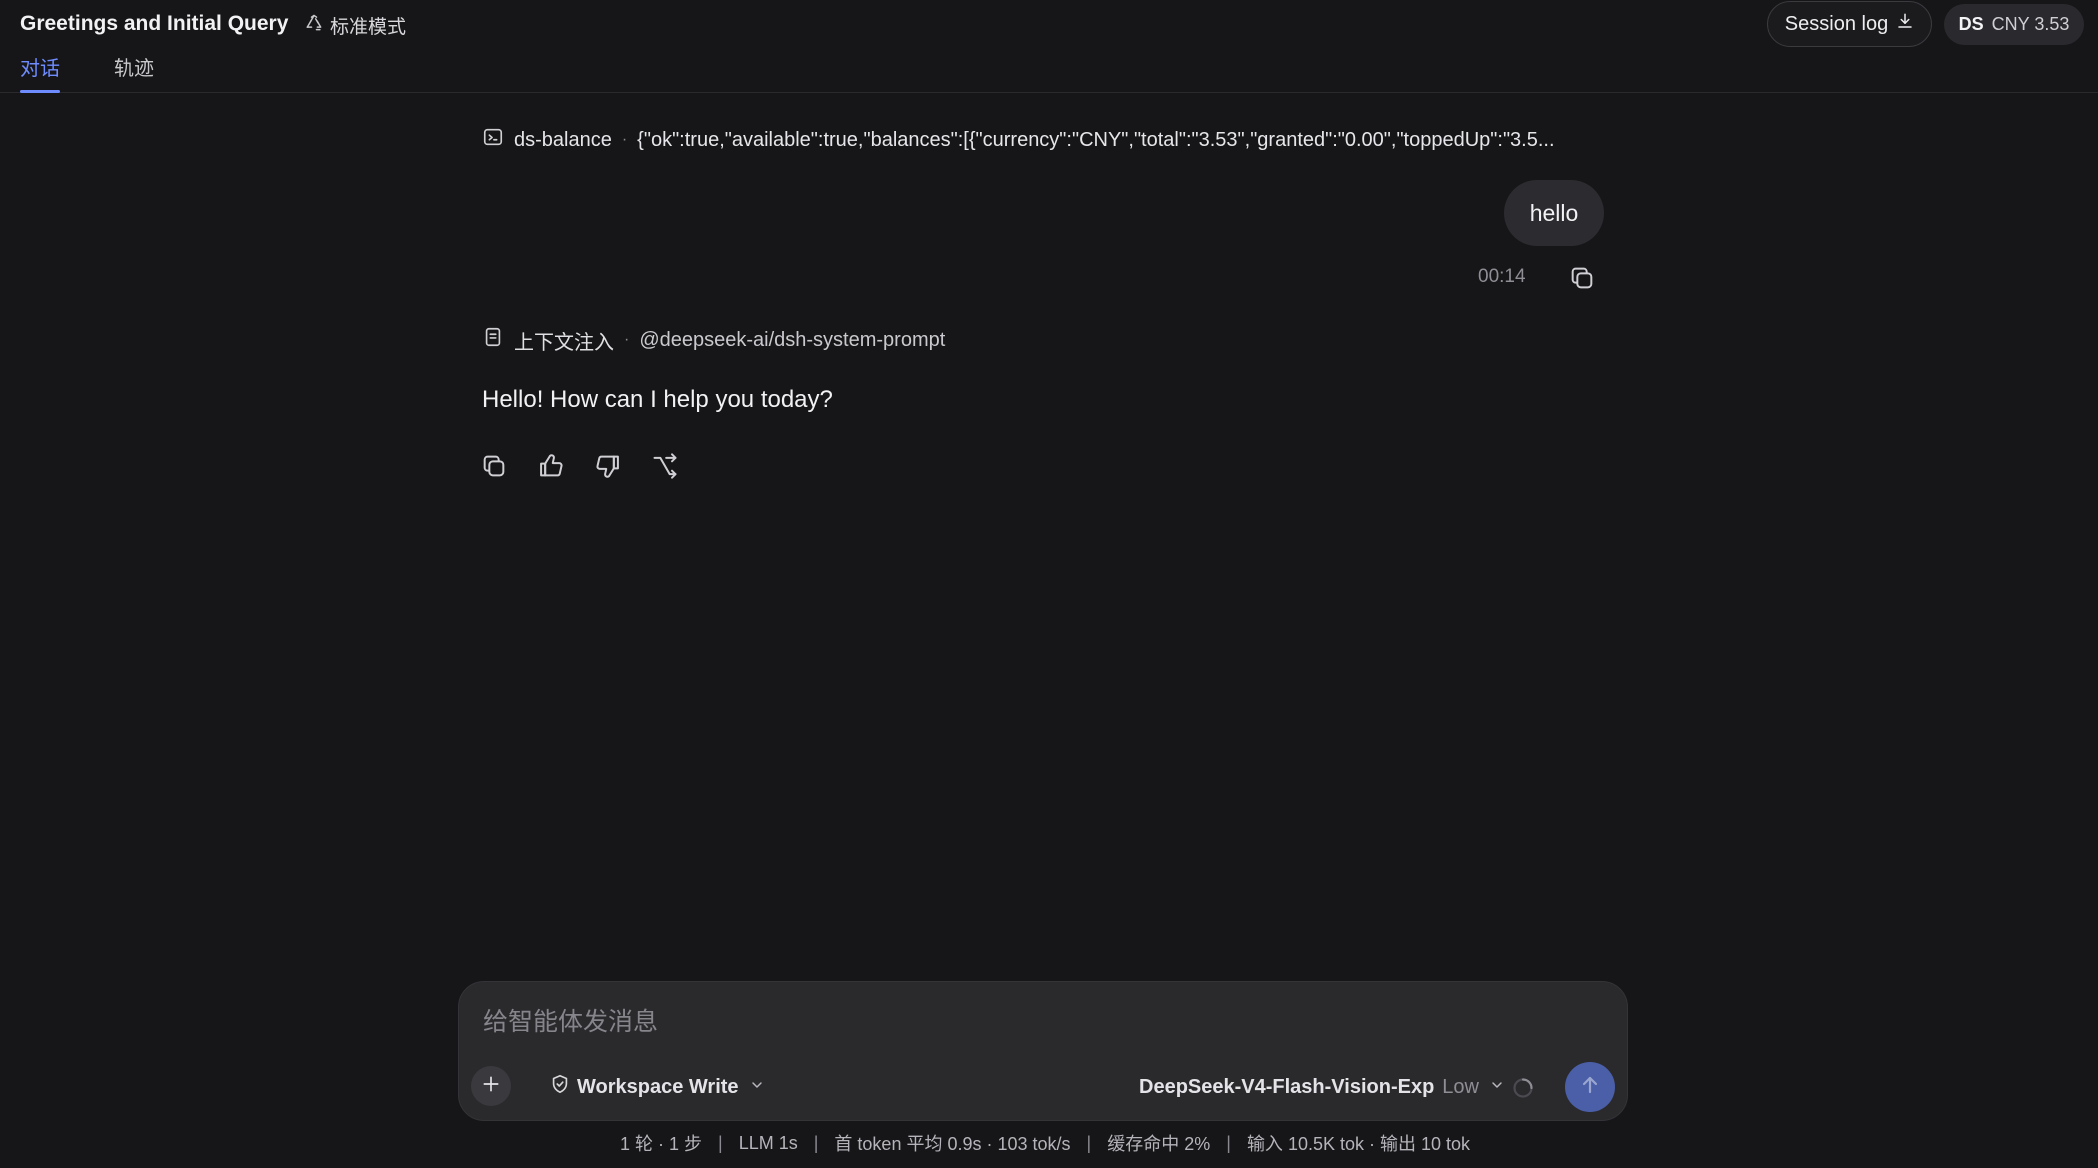  Describe the element at coordinates (134, 71) in the screenshot. I see `tab-trajectory: 轨迹` at that location.